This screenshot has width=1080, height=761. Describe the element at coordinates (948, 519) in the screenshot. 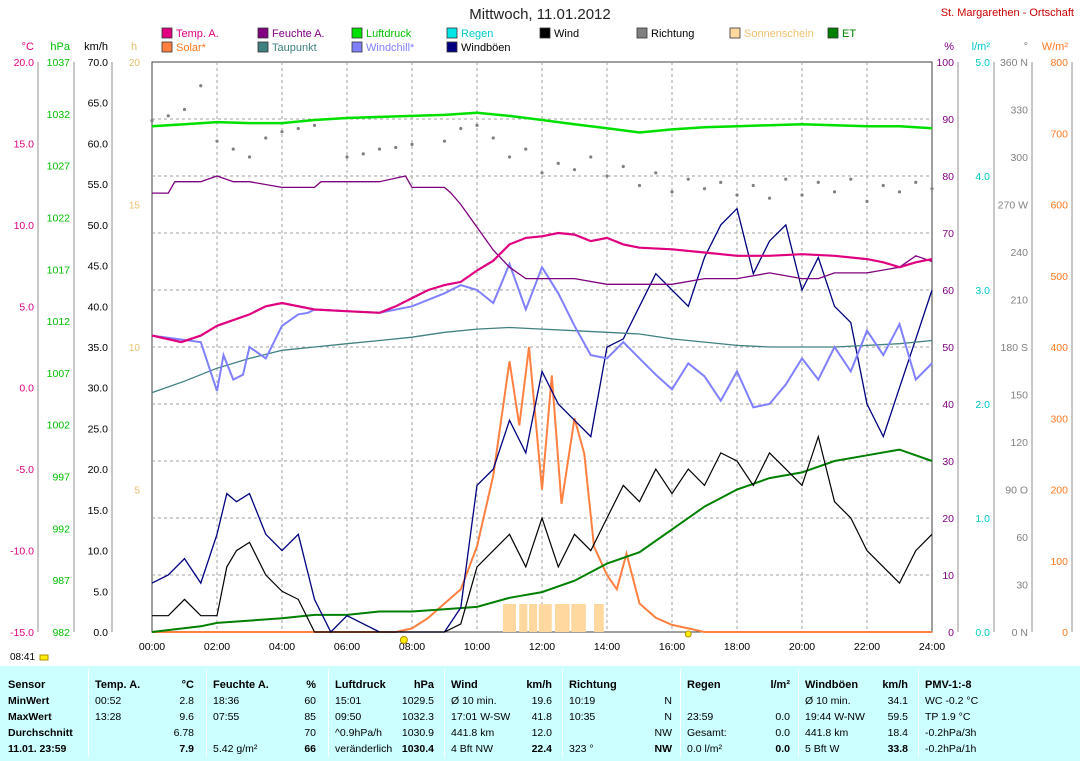

I see `humidity-axis-tick: 20` at that location.